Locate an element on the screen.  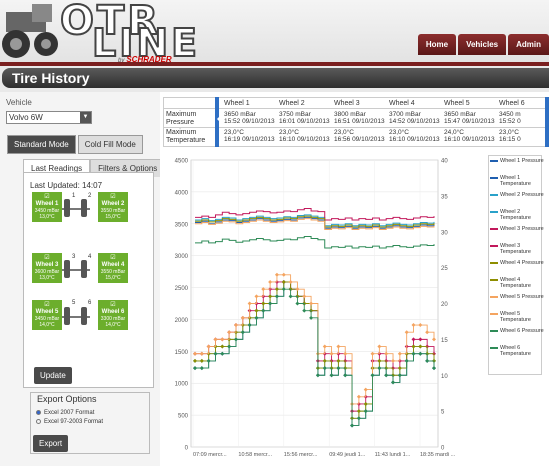
legend-item: Wheel 2 Temperature is located at coordinates (519, 215).